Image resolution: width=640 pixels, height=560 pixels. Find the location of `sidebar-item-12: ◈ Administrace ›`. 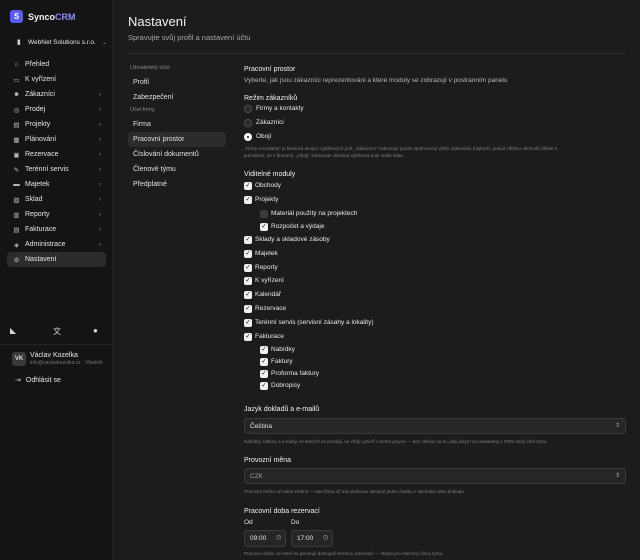

sidebar-item-12: ◈ Administrace › is located at coordinates (56, 244).